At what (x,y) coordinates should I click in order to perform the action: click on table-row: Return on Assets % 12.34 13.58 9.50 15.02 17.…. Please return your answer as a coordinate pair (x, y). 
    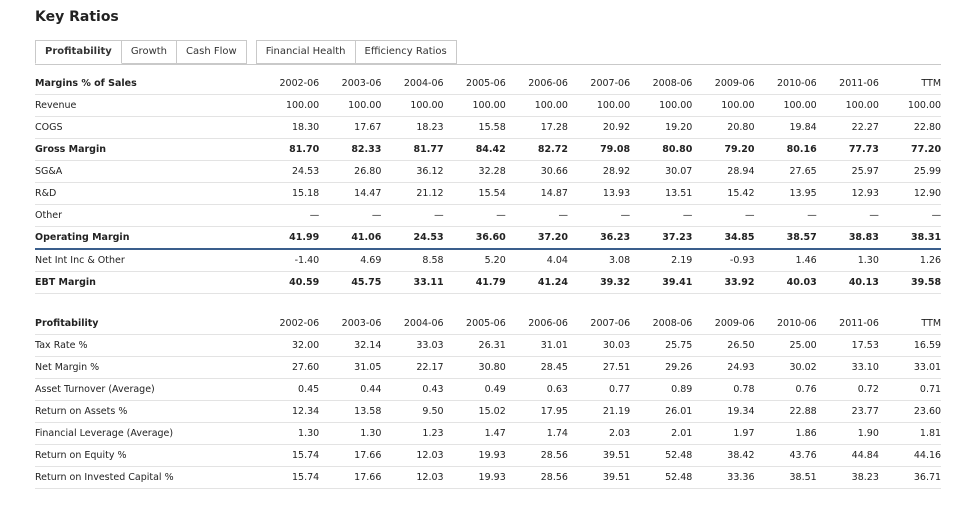
    Looking at the image, I should click on (488, 411).